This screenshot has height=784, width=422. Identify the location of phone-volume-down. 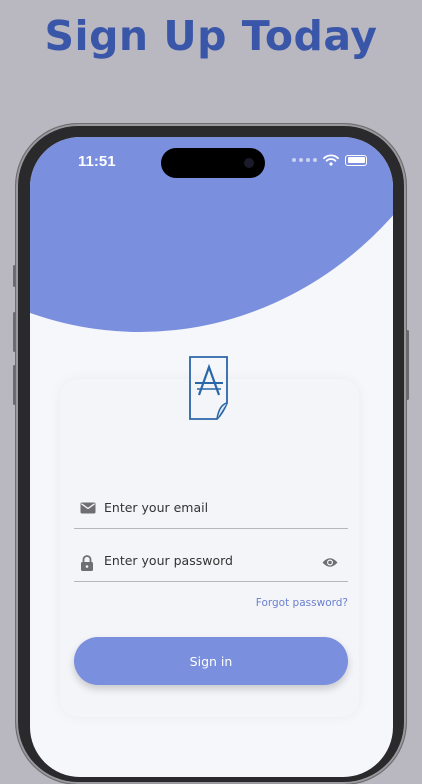
(14, 385).